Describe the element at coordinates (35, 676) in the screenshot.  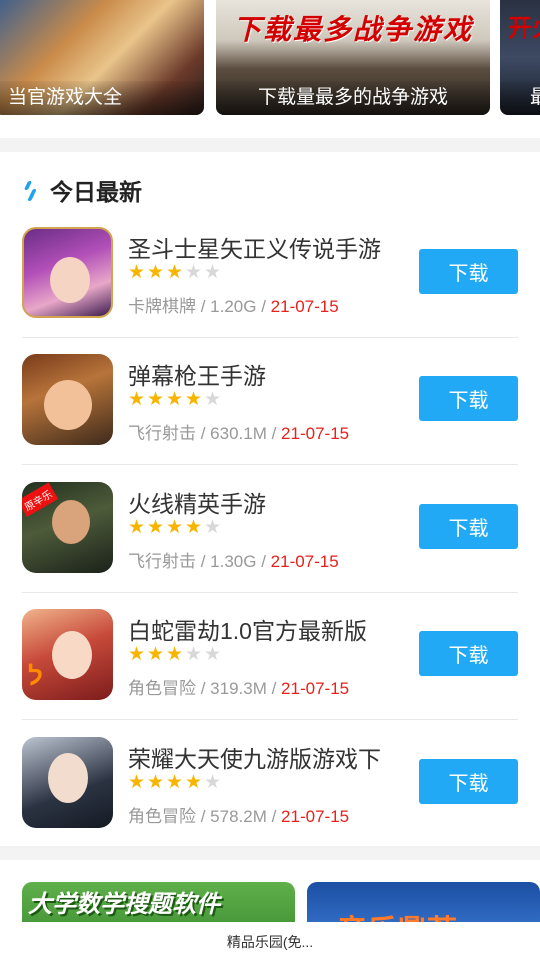
I see `nine-game-logo-icon: ל` at that location.